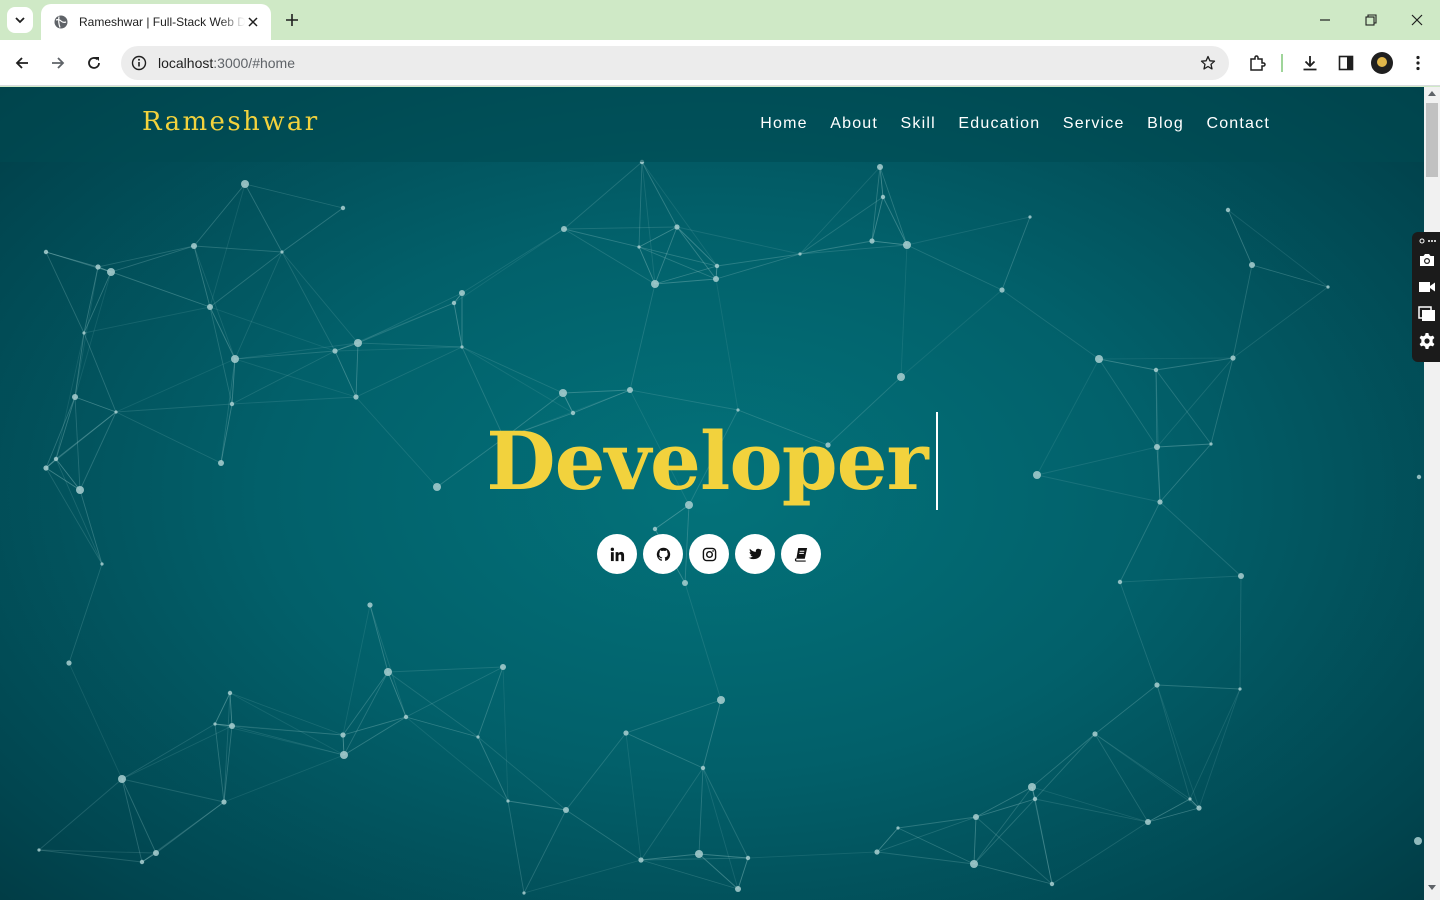  I want to click on nav-link-service: Service, so click(1094, 124).